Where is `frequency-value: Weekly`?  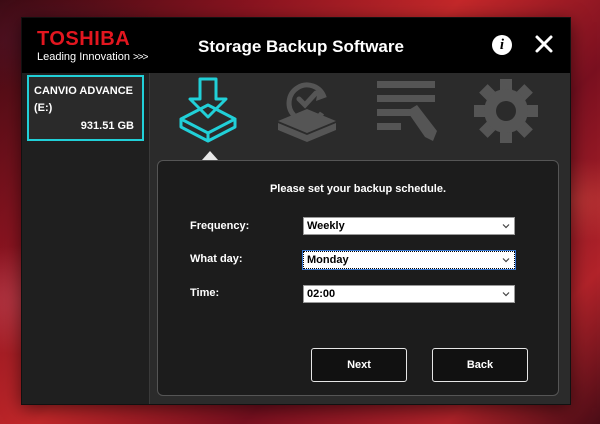 frequency-value: Weekly is located at coordinates (326, 226).